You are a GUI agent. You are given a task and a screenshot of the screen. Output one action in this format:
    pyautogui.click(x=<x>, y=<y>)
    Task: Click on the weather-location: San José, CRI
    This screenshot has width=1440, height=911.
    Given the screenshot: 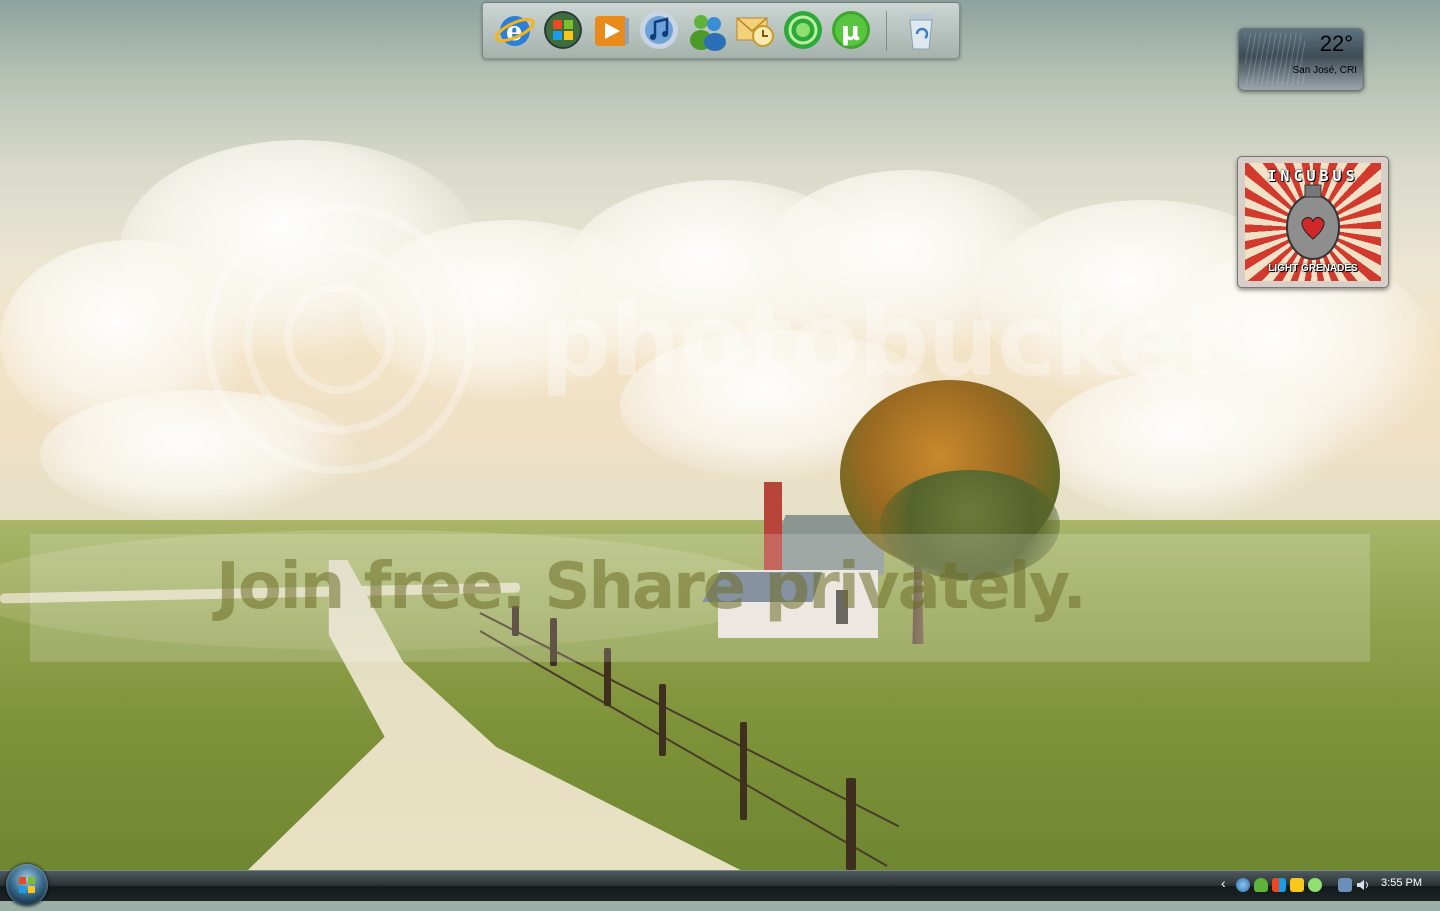 What is the action you would take?
    pyautogui.click(x=1324, y=70)
    